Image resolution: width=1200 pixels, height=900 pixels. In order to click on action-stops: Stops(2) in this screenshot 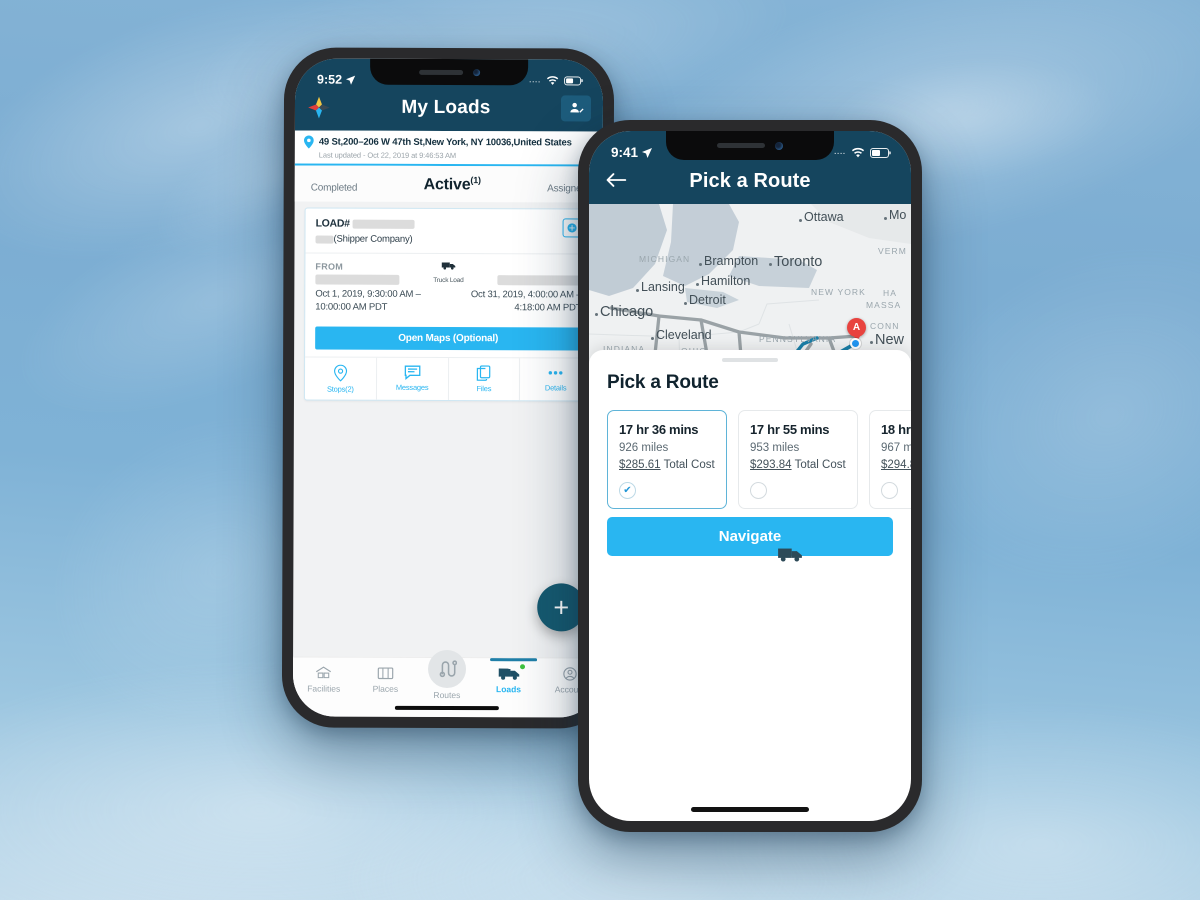, I will do `click(340, 378)`.